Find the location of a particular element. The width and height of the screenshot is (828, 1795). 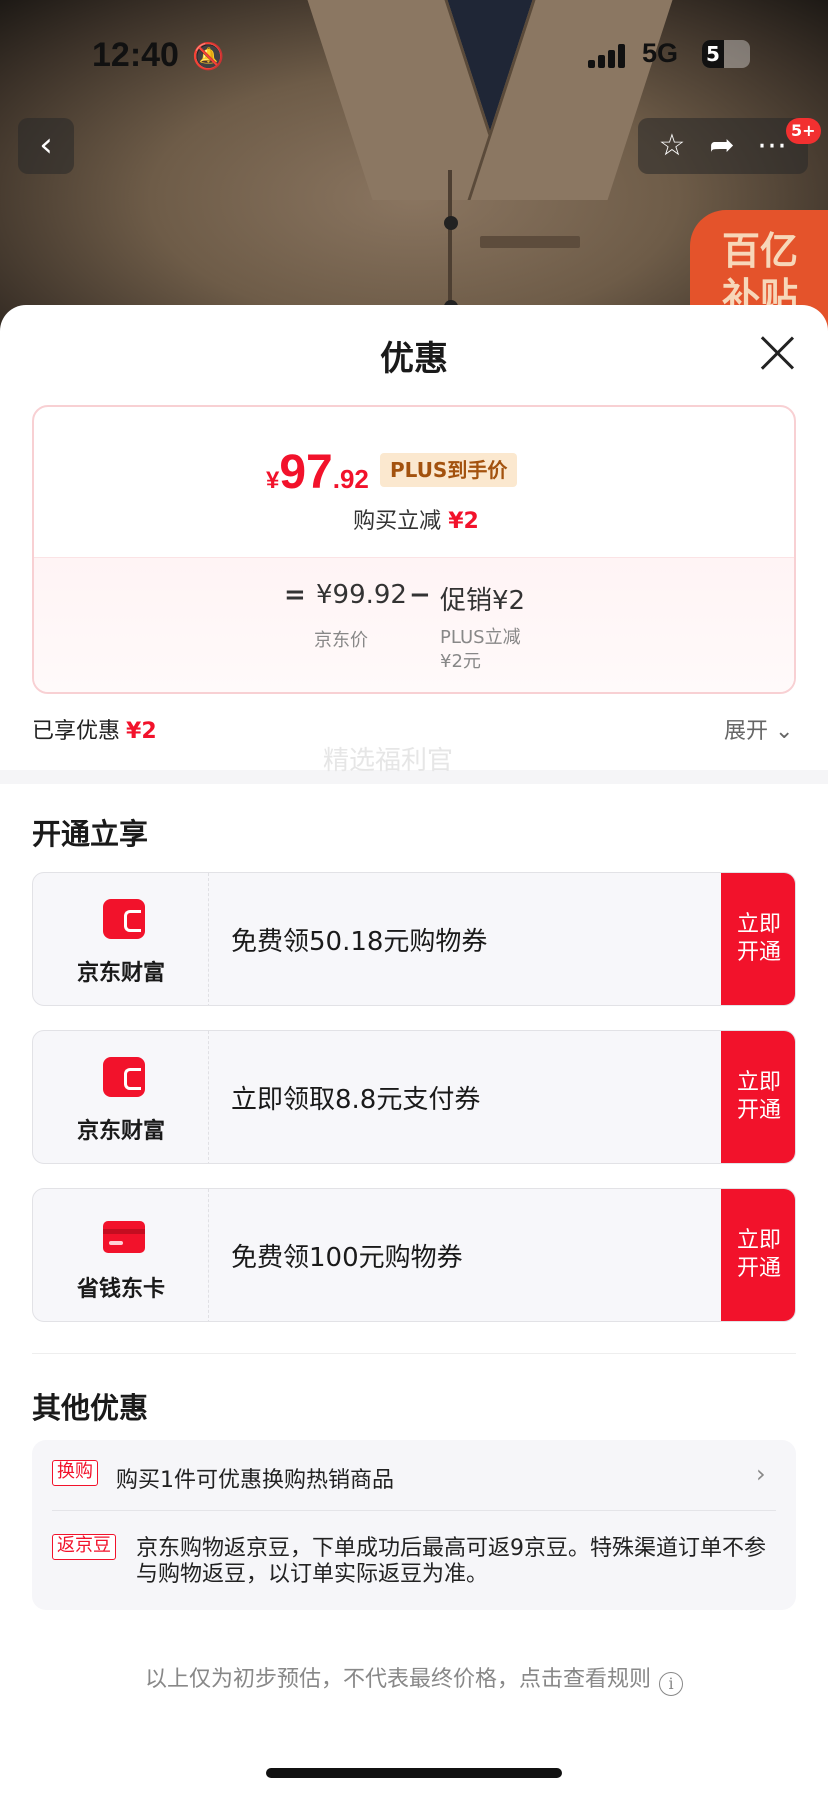

price-breakdown-area is located at coordinates (414, 624).